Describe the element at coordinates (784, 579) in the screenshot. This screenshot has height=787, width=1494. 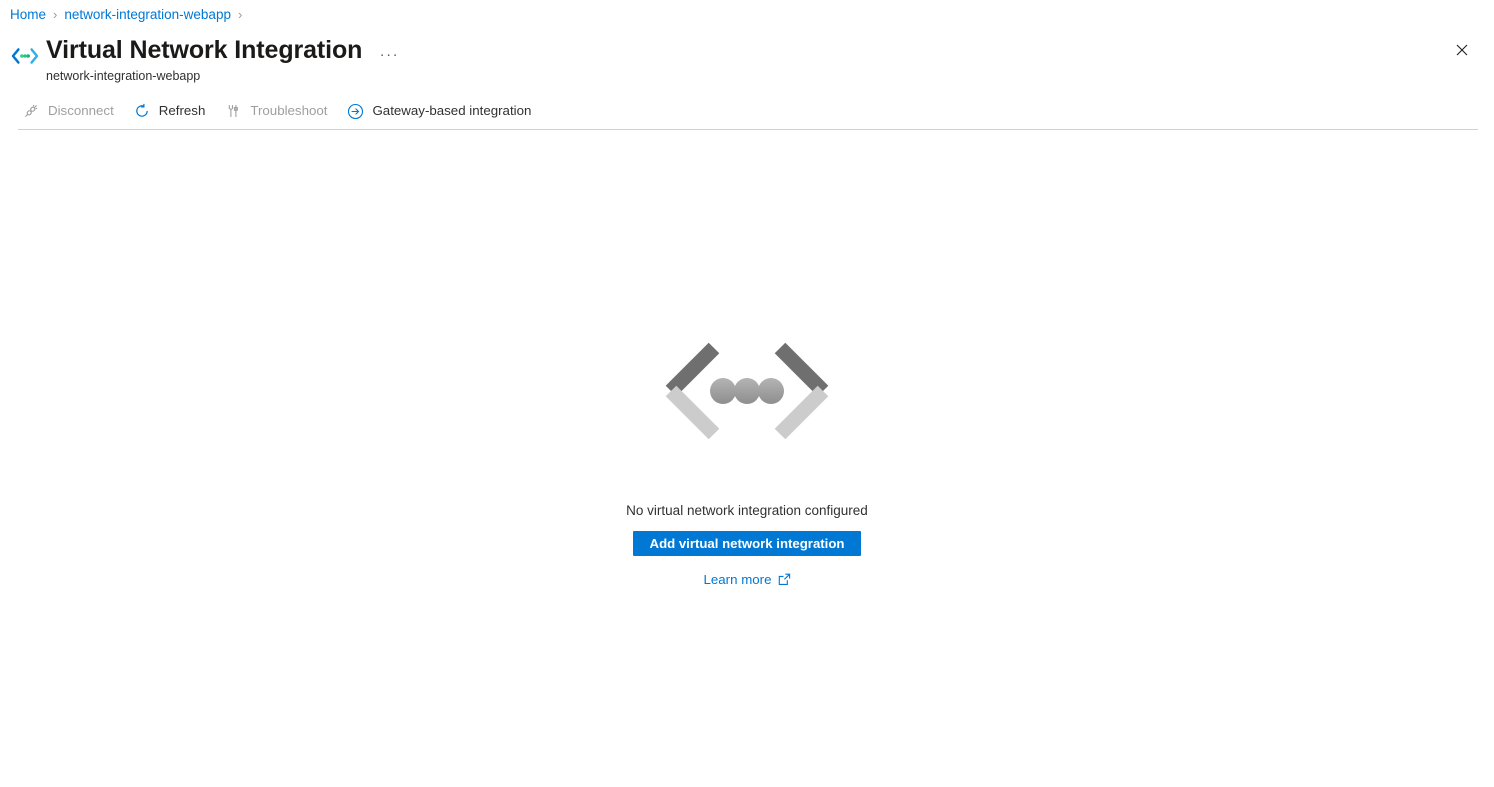
I see `external-link-icon` at that location.